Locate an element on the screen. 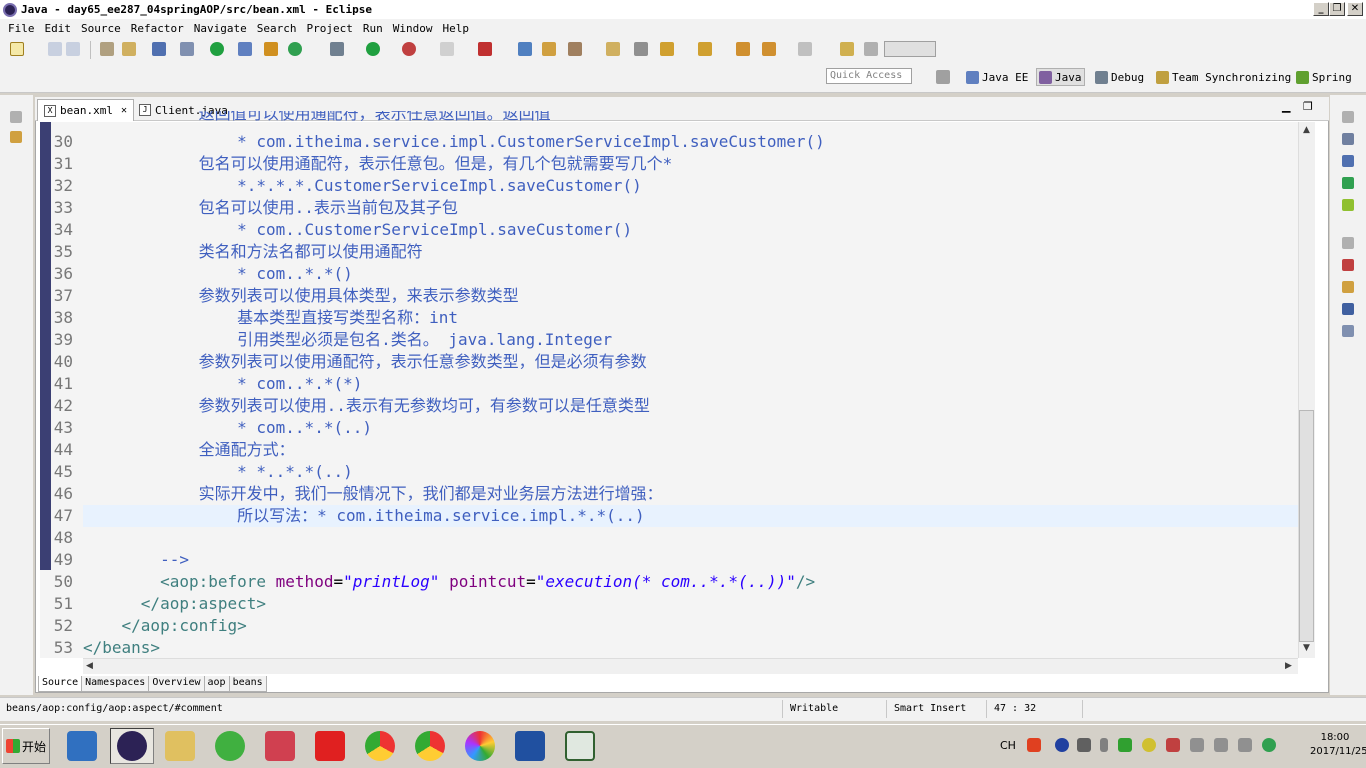 This screenshot has height=768, width=1366. menu-help: Help is located at coordinates (455, 28).